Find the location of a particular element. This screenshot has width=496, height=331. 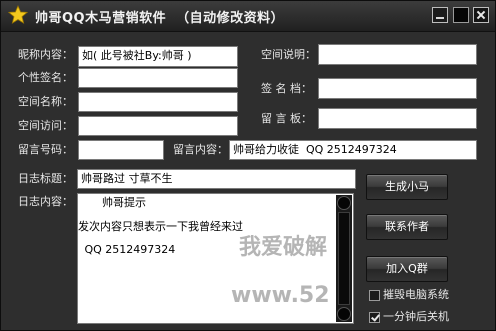

destroy-system-checkbox is located at coordinates (374, 295).